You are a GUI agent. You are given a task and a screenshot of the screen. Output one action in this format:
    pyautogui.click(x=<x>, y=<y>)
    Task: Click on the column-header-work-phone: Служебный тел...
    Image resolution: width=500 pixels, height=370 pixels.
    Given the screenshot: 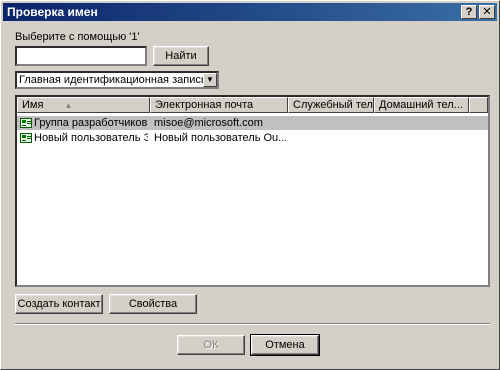 What is the action you would take?
    pyautogui.click(x=331, y=105)
    